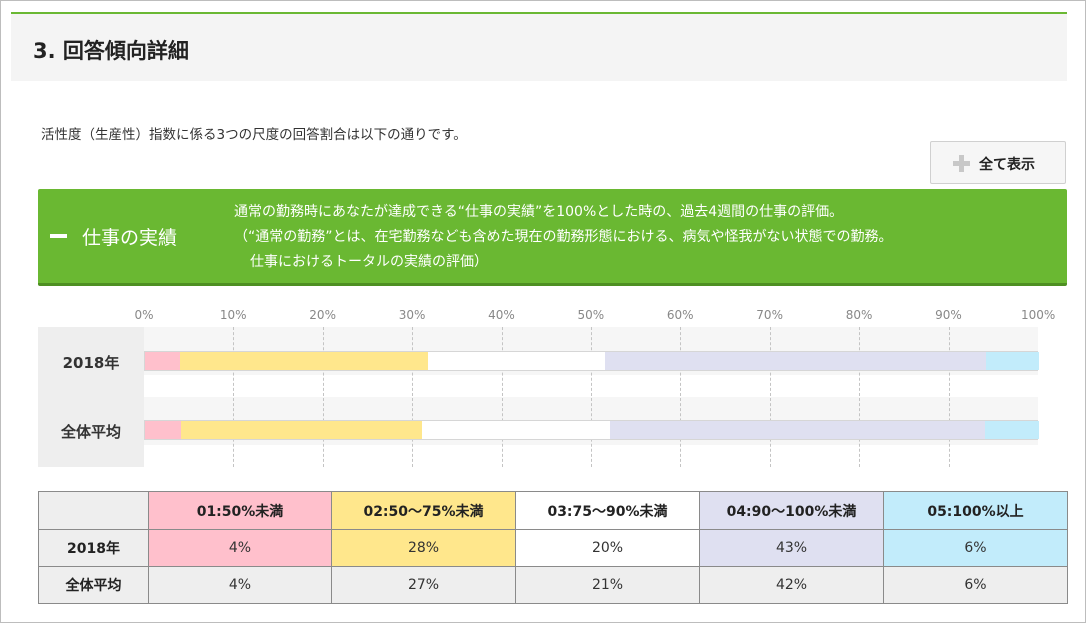  Describe the element at coordinates (254, 135) in the screenshot. I see `intro-text: 活性度（生産性）指数に係る3つの尺度の回答割合は以下の通りです。` at that location.